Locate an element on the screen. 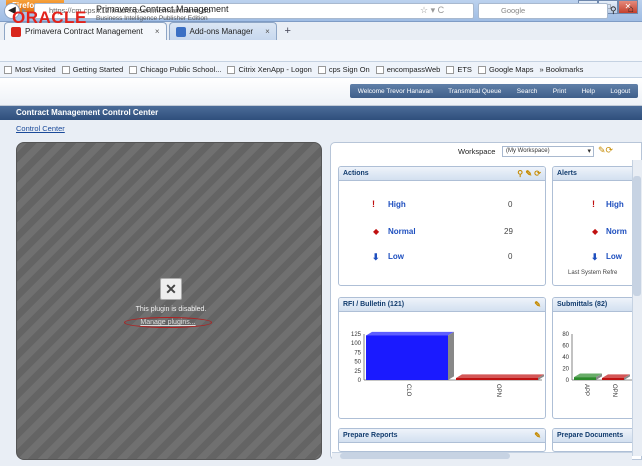 The image size is (642, 466). rfi-title: RFI / Bulletin (121) is located at coordinates (374, 304).